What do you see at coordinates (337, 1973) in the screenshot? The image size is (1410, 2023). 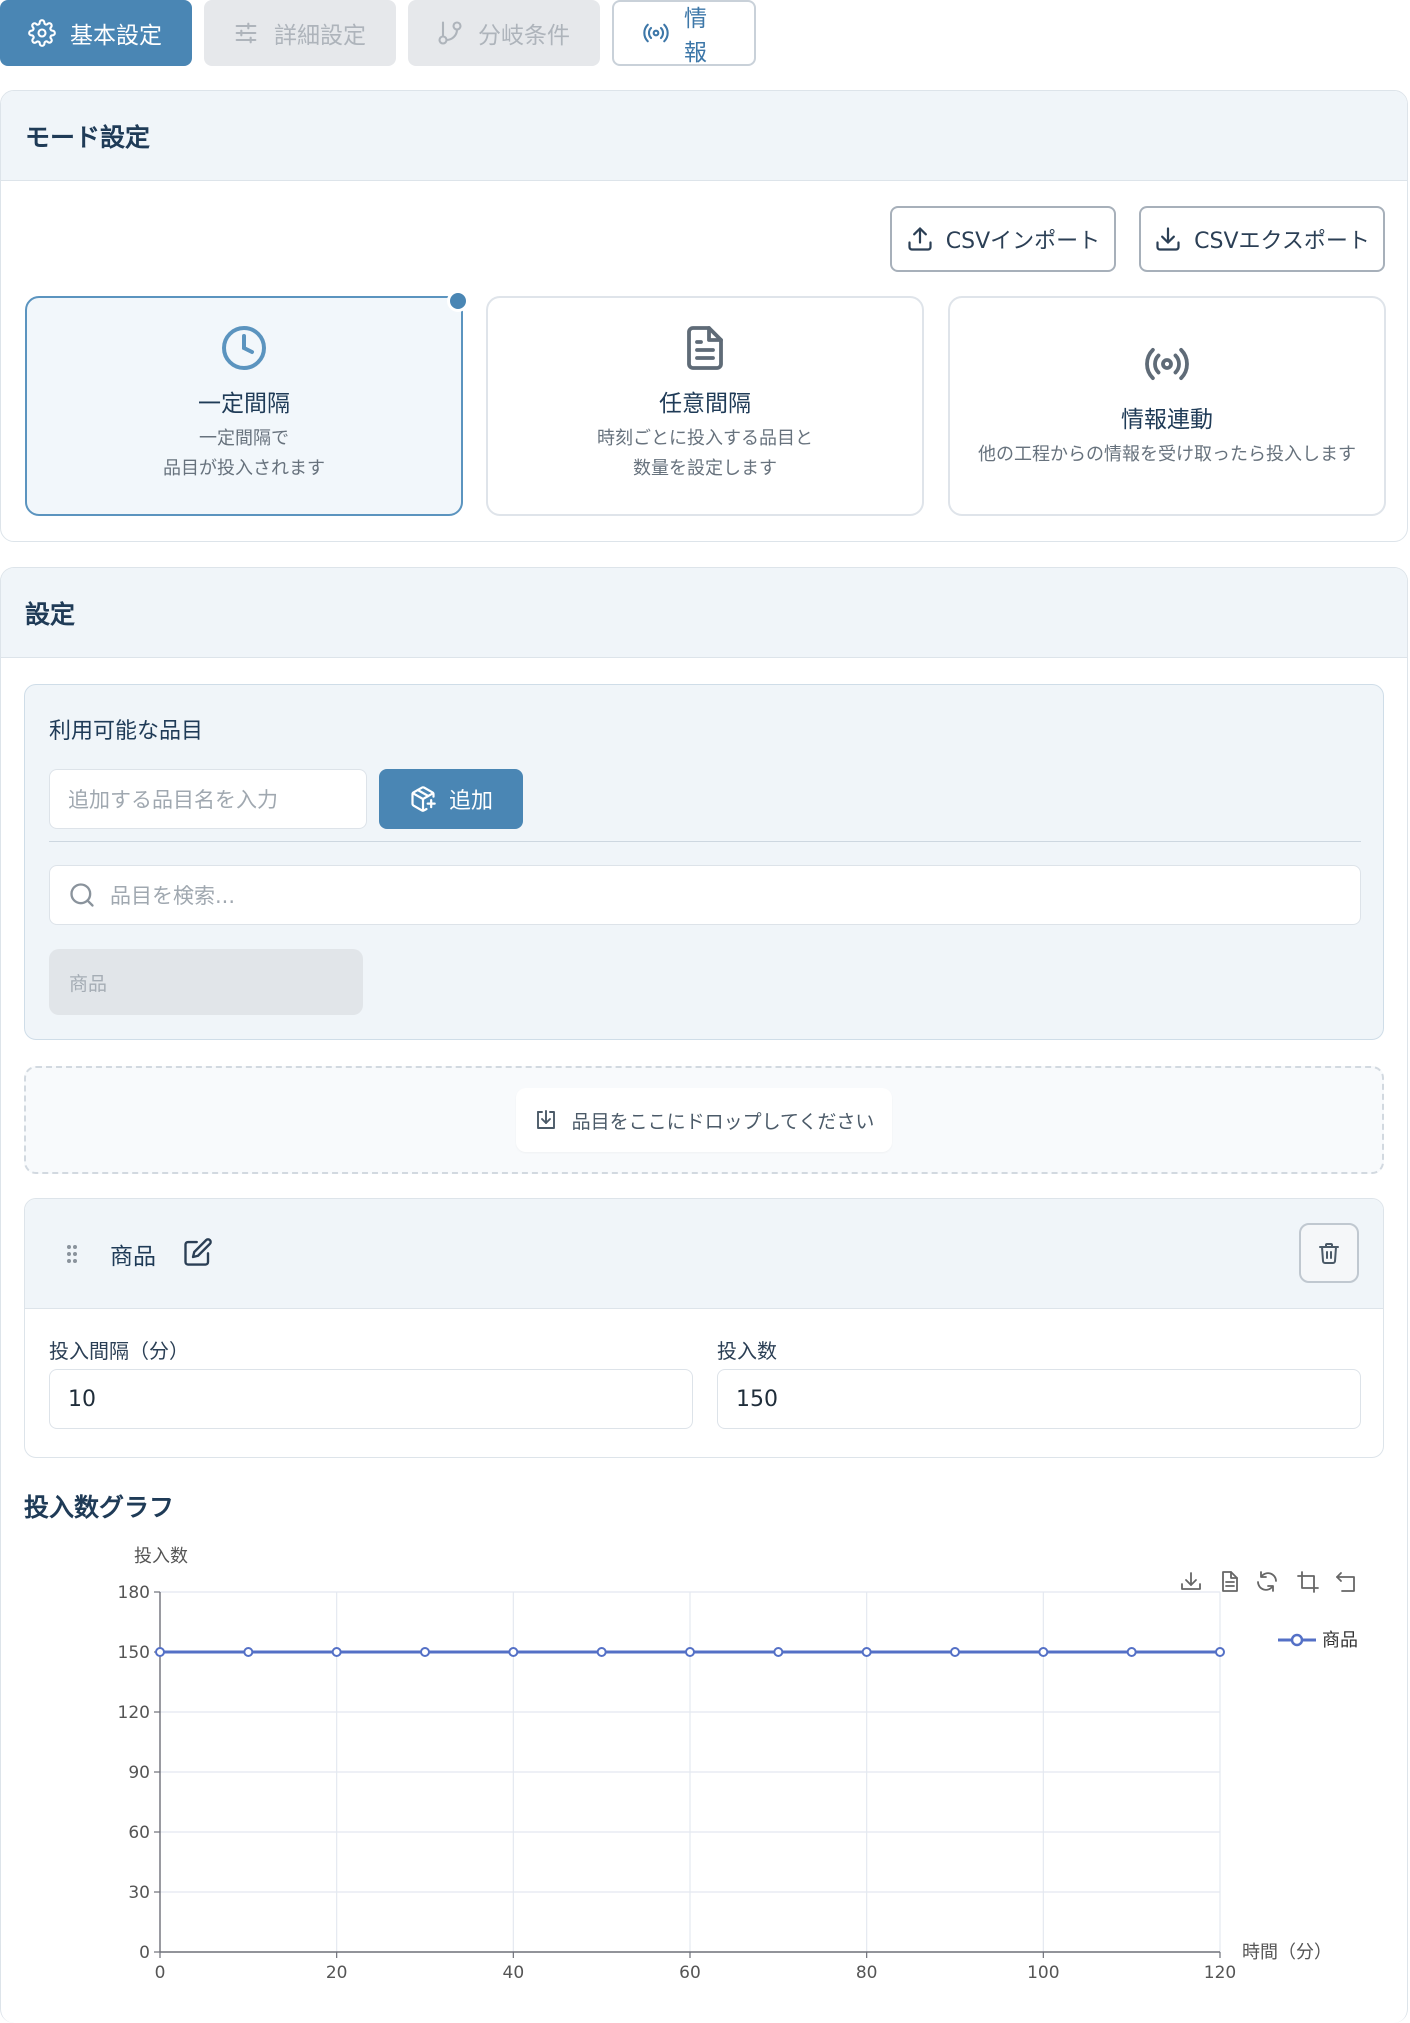 I see `x-tick-label: 20` at bounding box center [337, 1973].